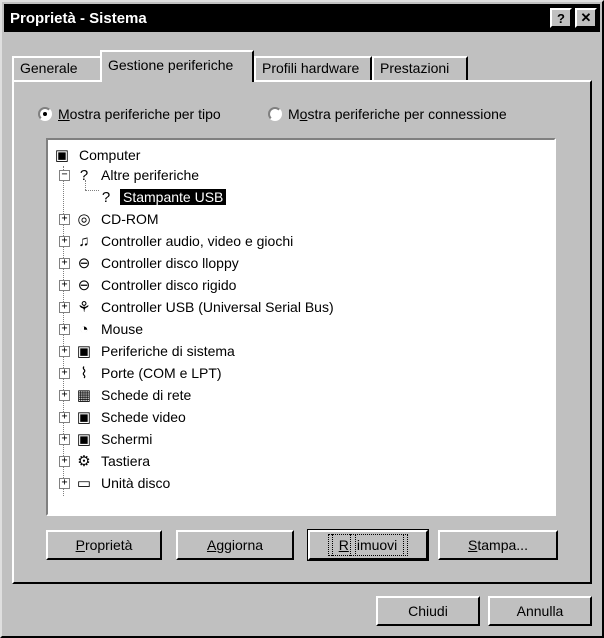 This screenshot has height=638, width=604. I want to click on tree-item-stampante-usb: ? Stampante USB, so click(161, 197).